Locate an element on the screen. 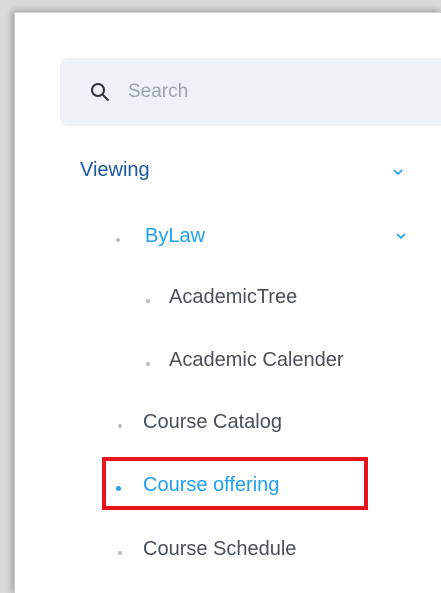 The image size is (441, 593). highlight-box is located at coordinates (235, 483).